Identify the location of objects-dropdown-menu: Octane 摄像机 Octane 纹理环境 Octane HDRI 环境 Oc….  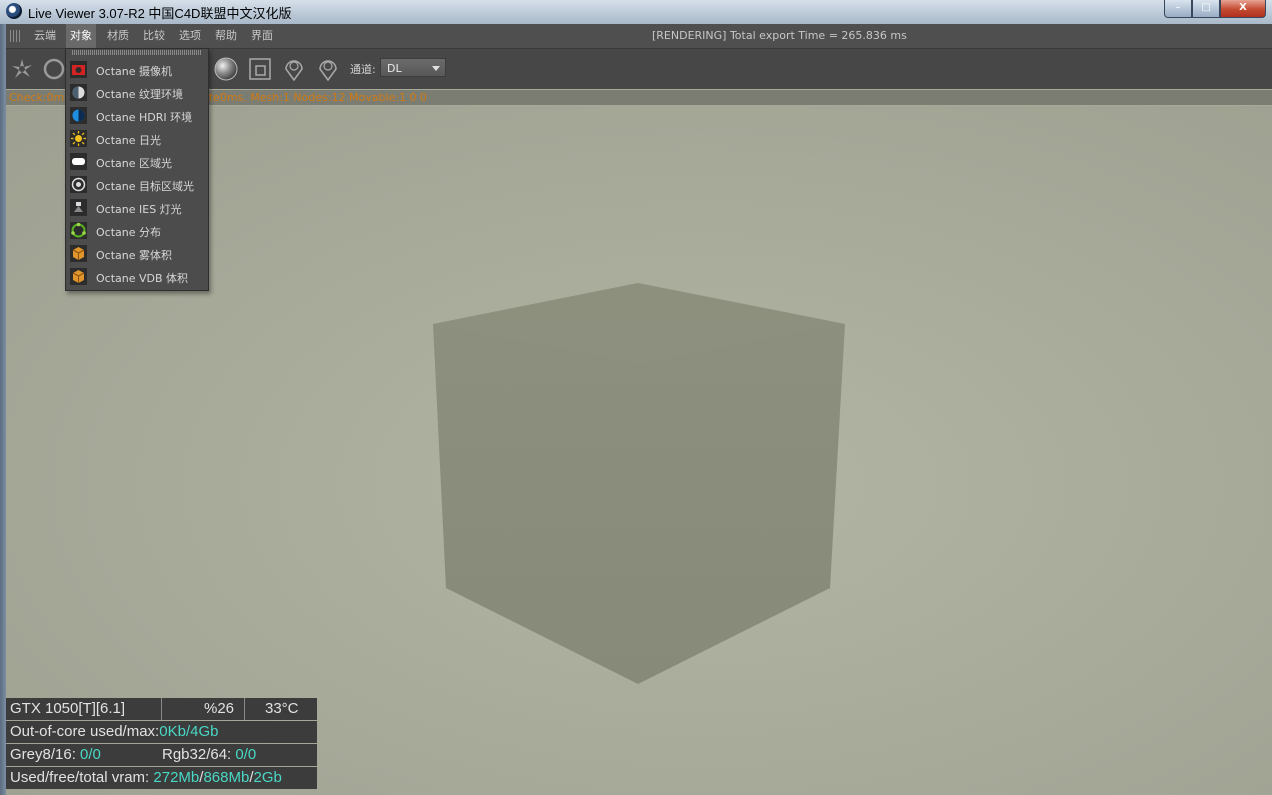
(137, 169).